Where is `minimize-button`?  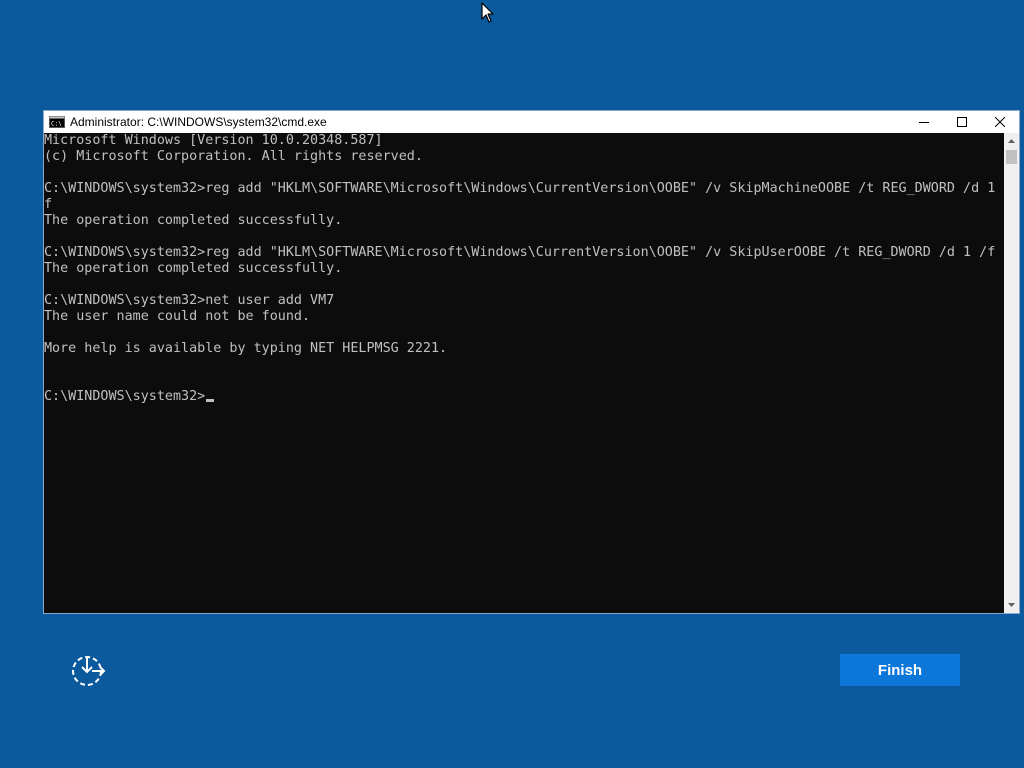
minimize-button is located at coordinates (924, 122).